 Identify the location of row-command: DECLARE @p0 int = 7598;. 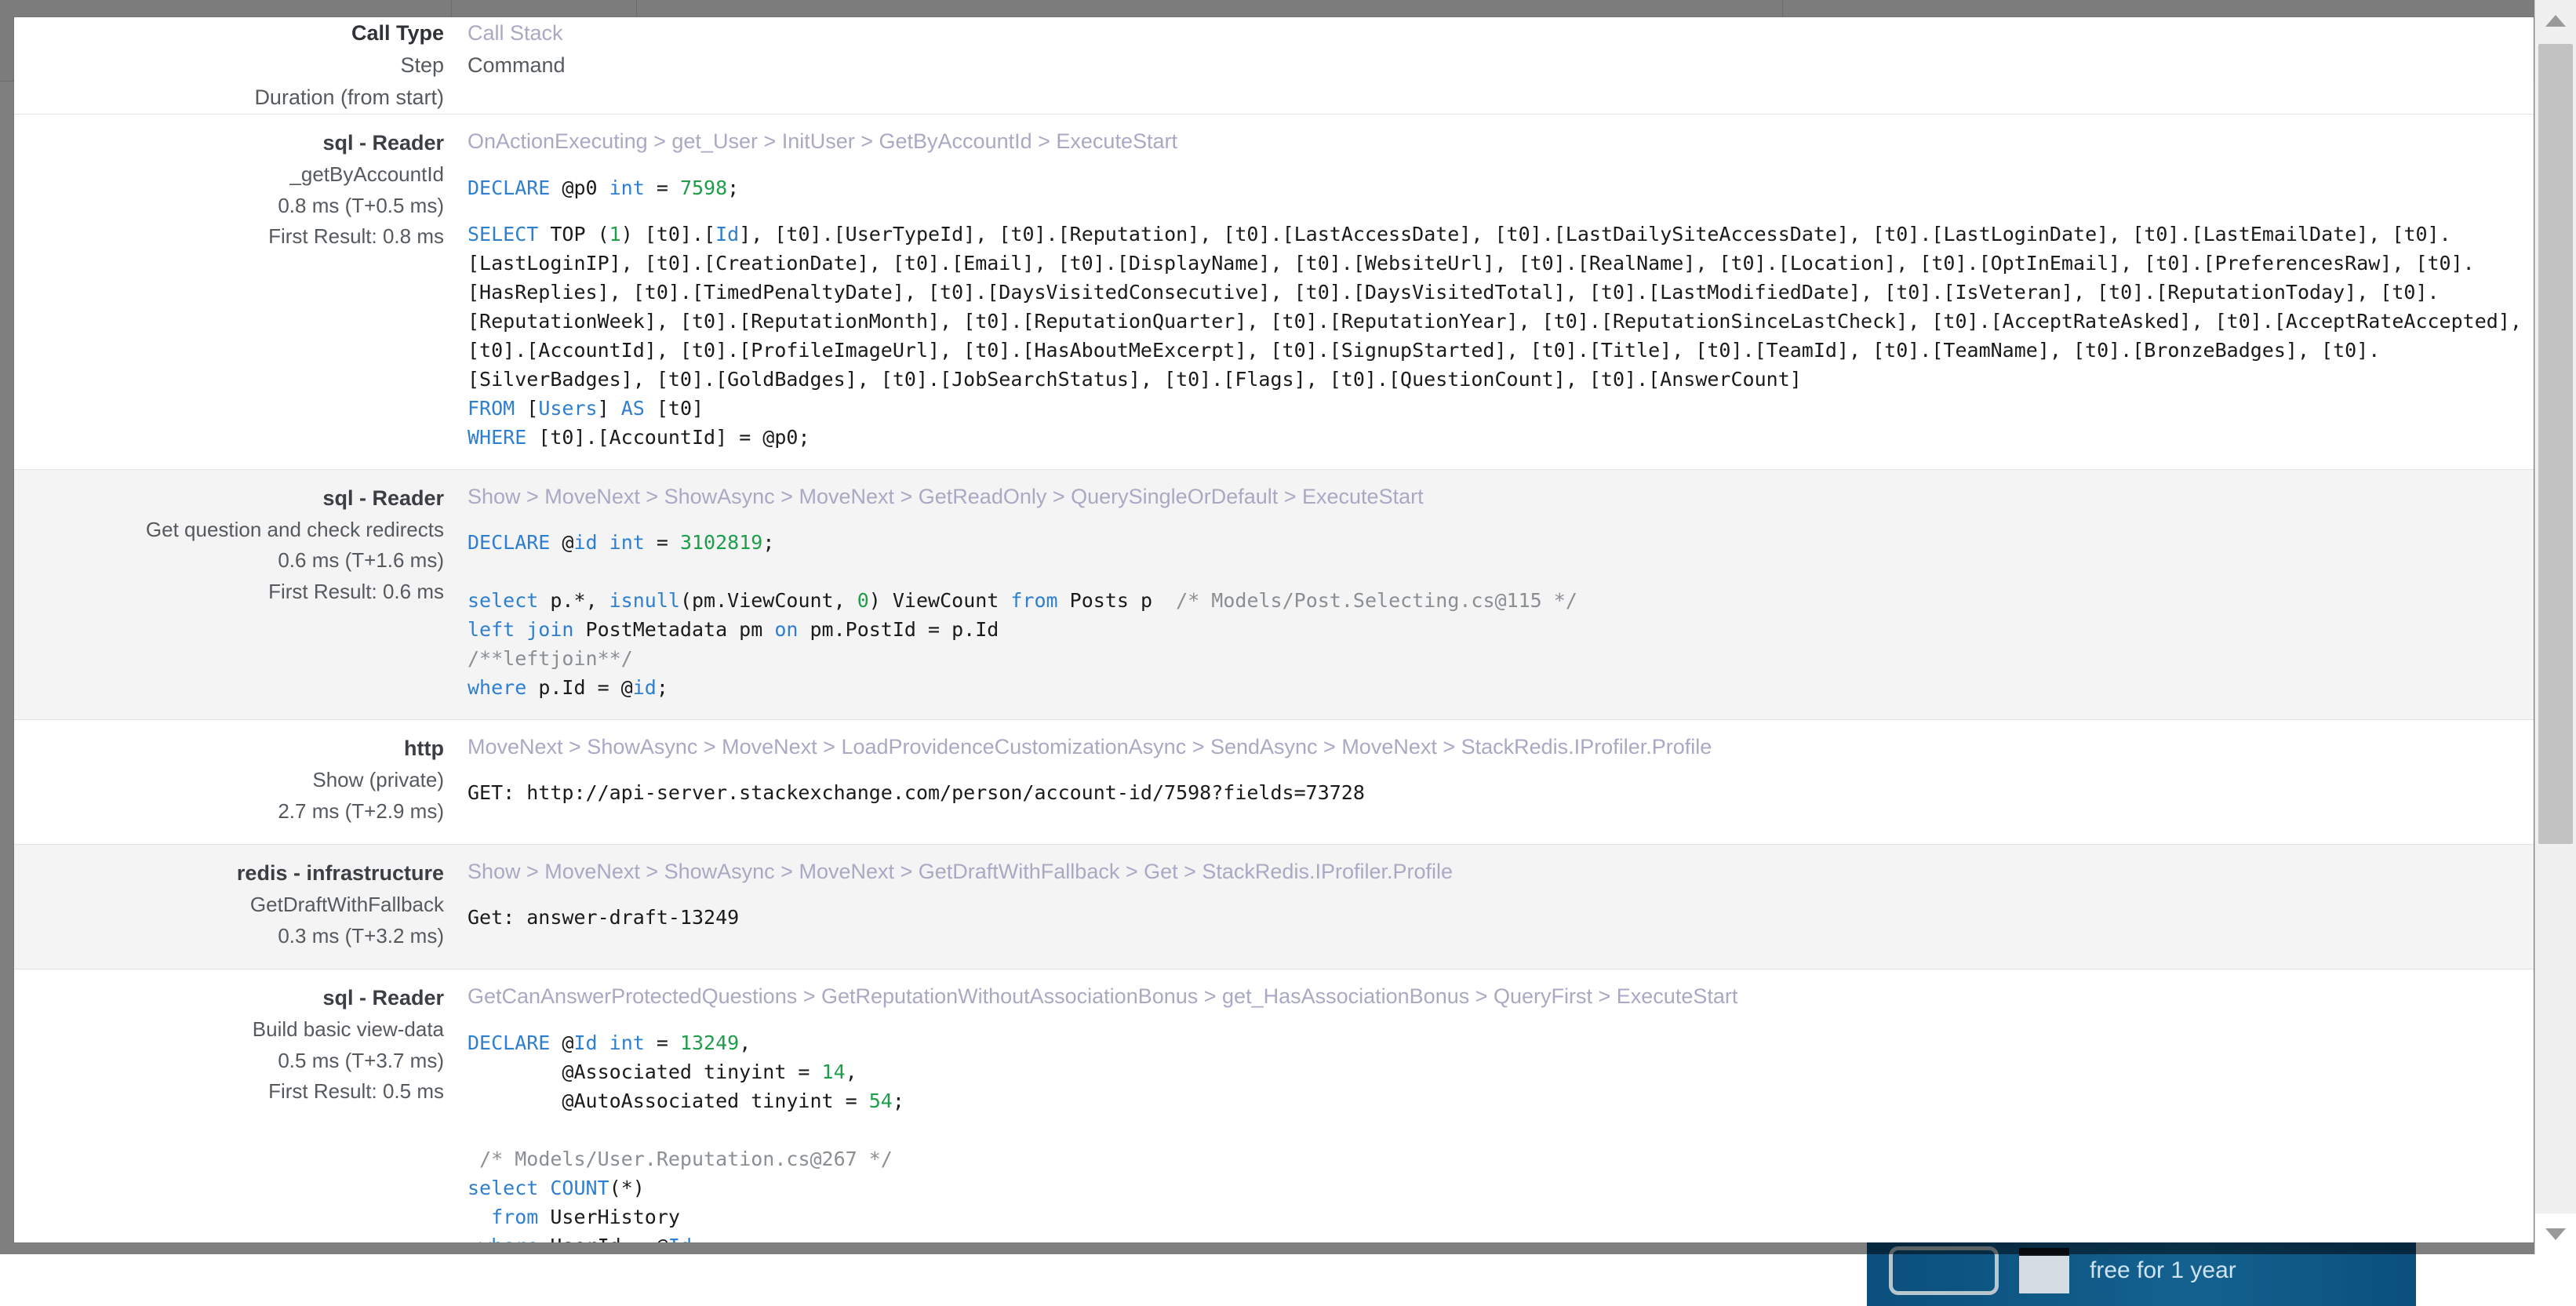
(1501, 188).